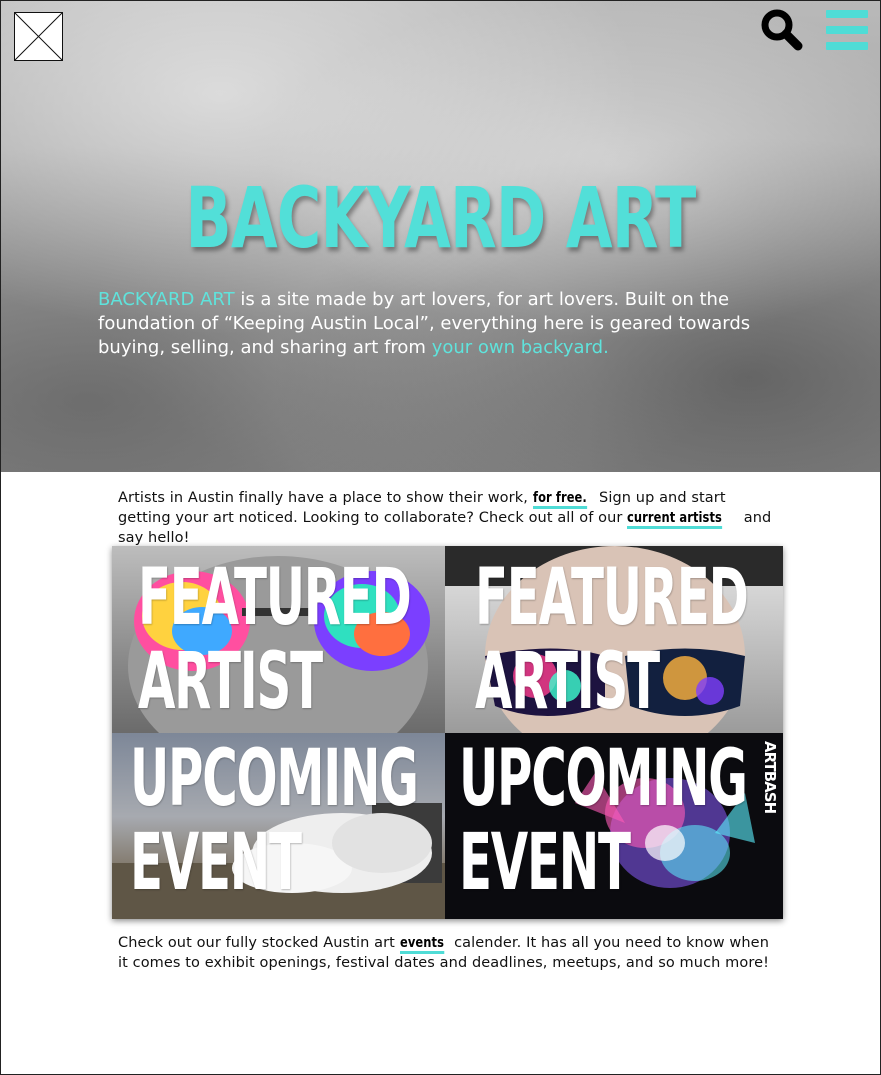 Image resolution: width=881 pixels, height=1075 pixels. I want to click on upcoming-event-tile: UPCOMING EVENT ARTBASH, so click(614, 826).